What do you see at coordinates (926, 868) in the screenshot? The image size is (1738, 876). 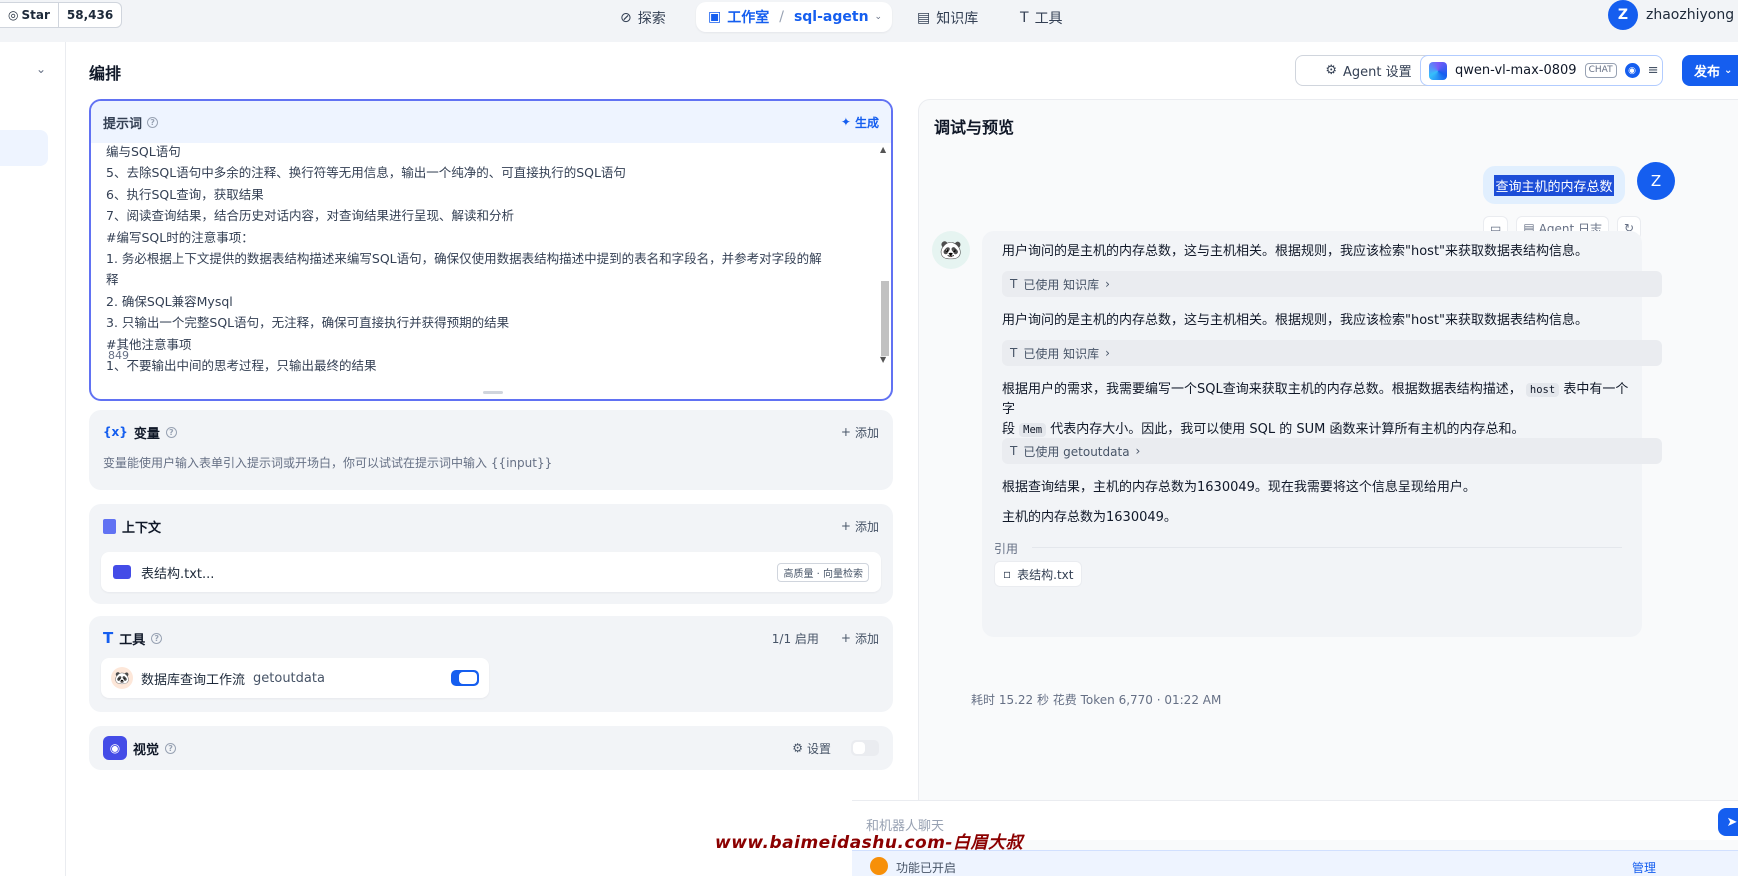 I see `feature-status: 功能已开启` at bounding box center [926, 868].